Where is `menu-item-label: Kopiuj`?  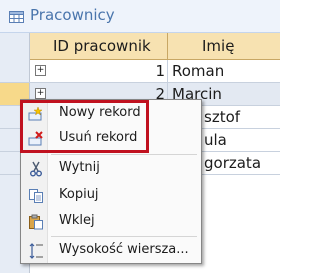
menu-item-label: Kopiuj is located at coordinates (79, 194).